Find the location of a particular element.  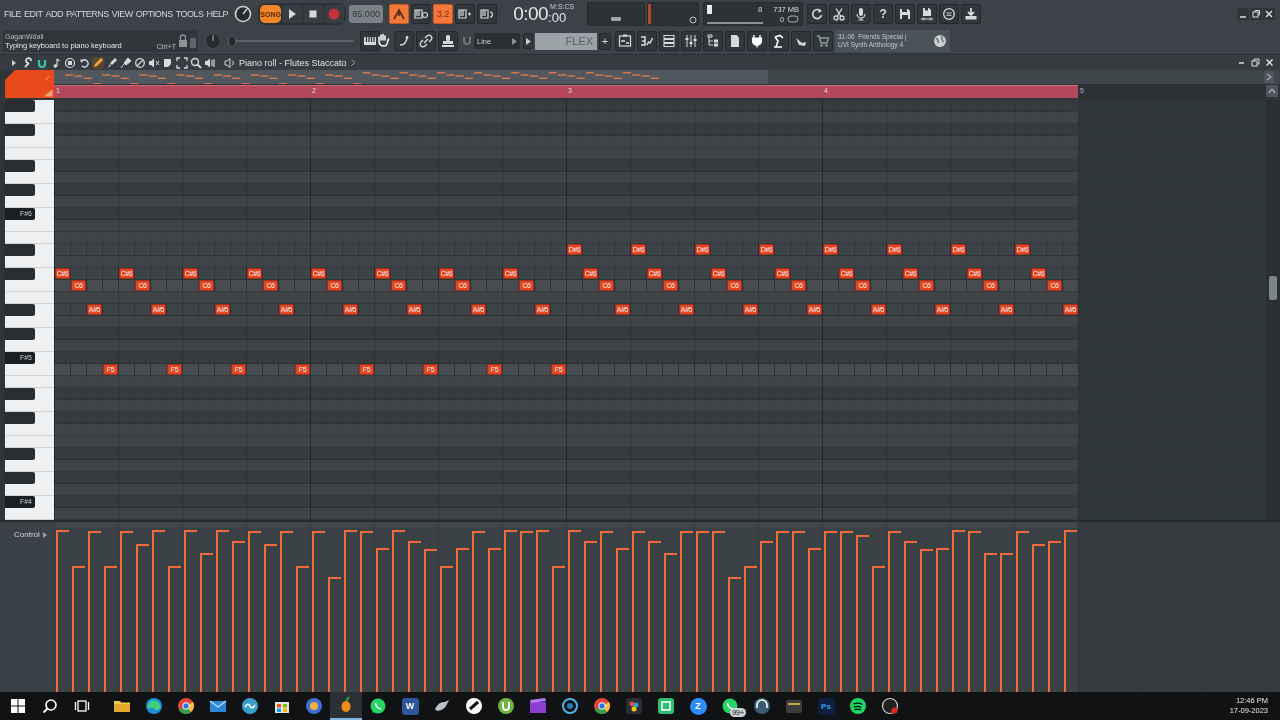

add-preset-button: + is located at coordinates (605, 41).